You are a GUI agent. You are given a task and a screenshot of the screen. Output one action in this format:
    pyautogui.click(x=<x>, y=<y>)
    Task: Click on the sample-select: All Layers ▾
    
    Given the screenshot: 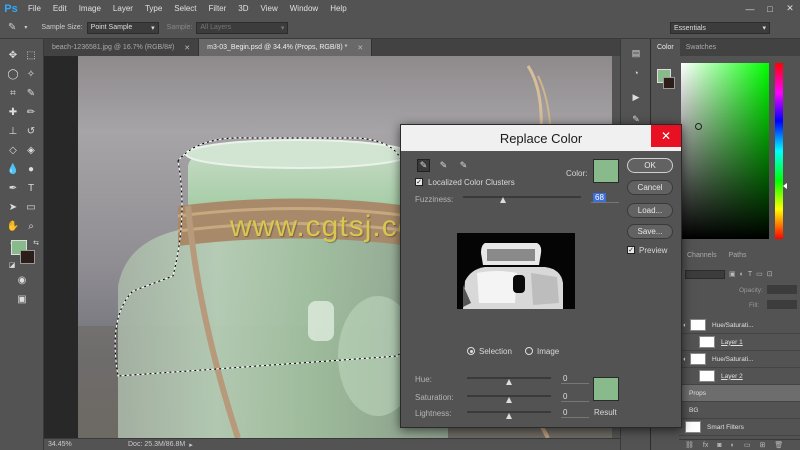 What is the action you would take?
    pyautogui.click(x=242, y=27)
    